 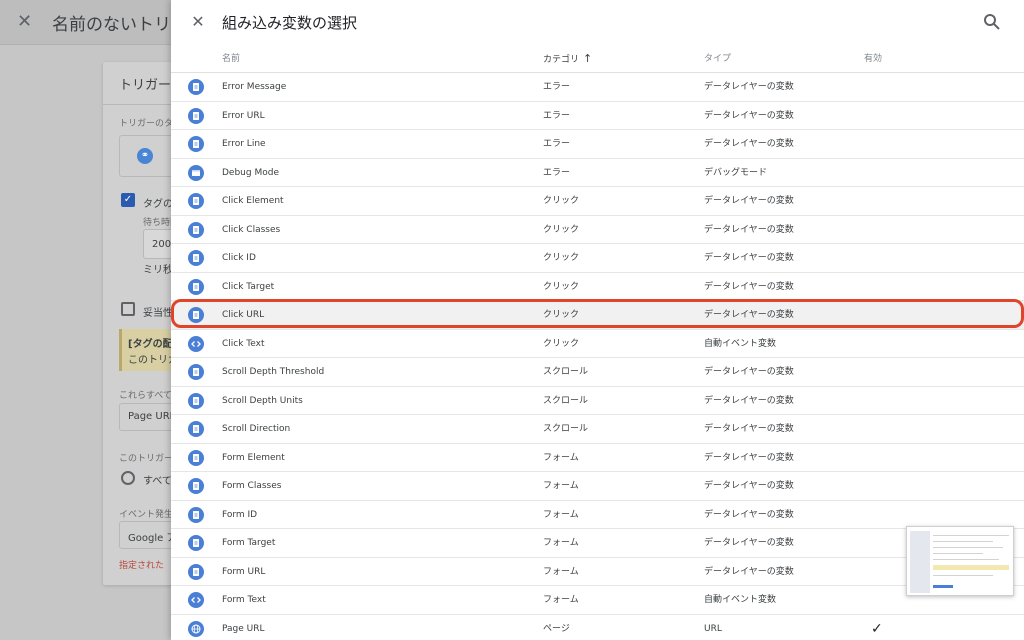 I want to click on table-row: Error URL エラー データレイヤーの変数, so click(x=597, y=116).